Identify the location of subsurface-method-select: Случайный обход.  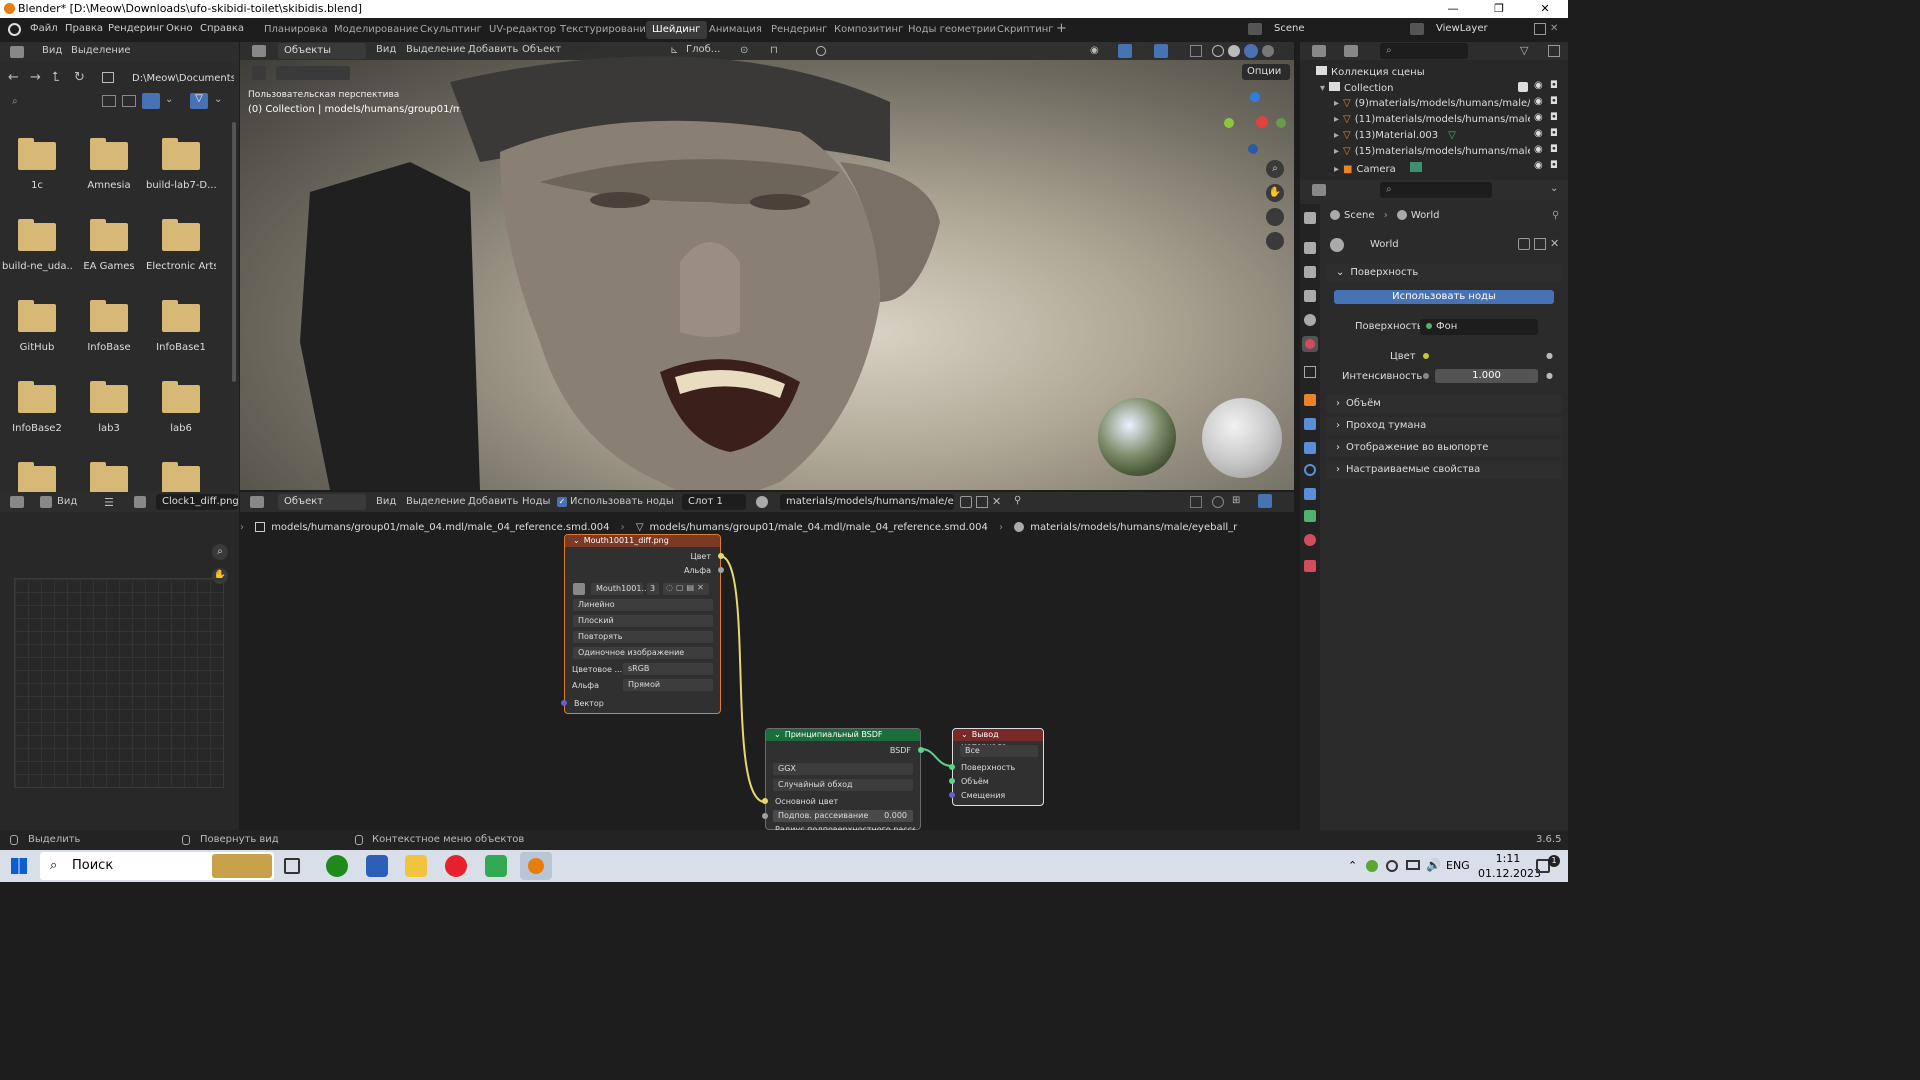
(843, 785).